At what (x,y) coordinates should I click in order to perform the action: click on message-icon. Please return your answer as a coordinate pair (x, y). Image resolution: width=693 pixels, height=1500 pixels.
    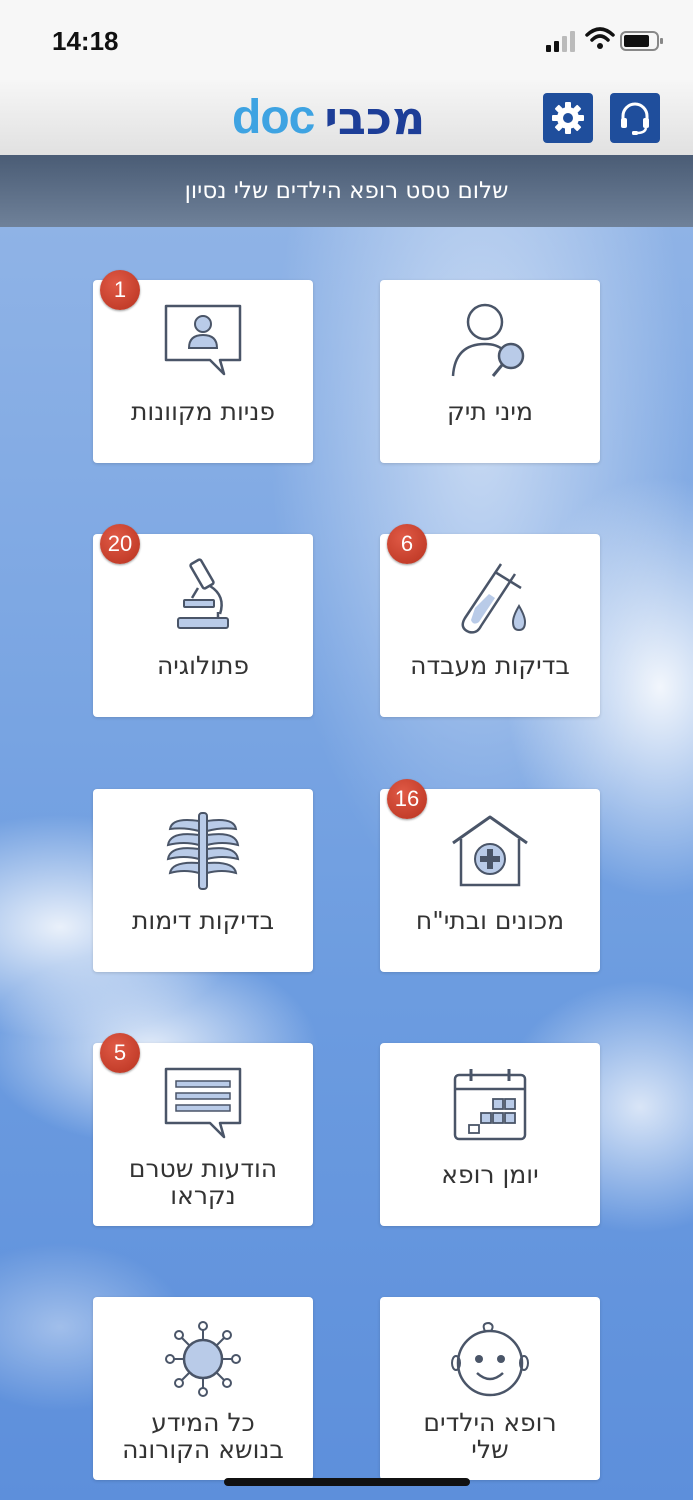
    Looking at the image, I should click on (203, 1103).